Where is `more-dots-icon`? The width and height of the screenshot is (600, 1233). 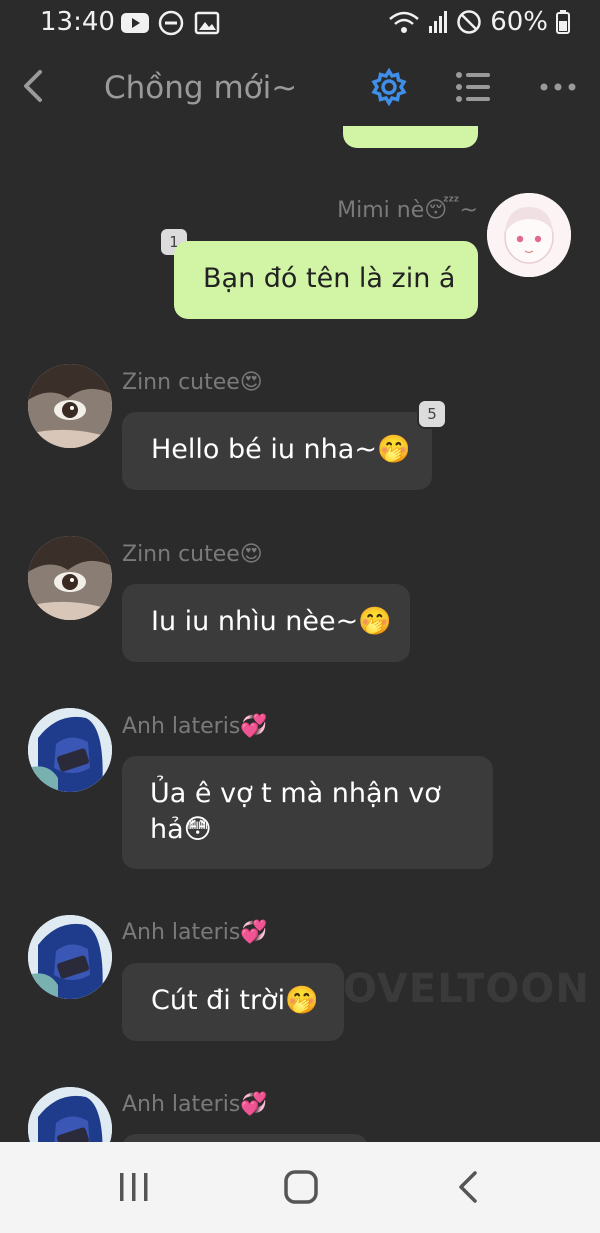
more-dots-icon is located at coordinates (558, 87).